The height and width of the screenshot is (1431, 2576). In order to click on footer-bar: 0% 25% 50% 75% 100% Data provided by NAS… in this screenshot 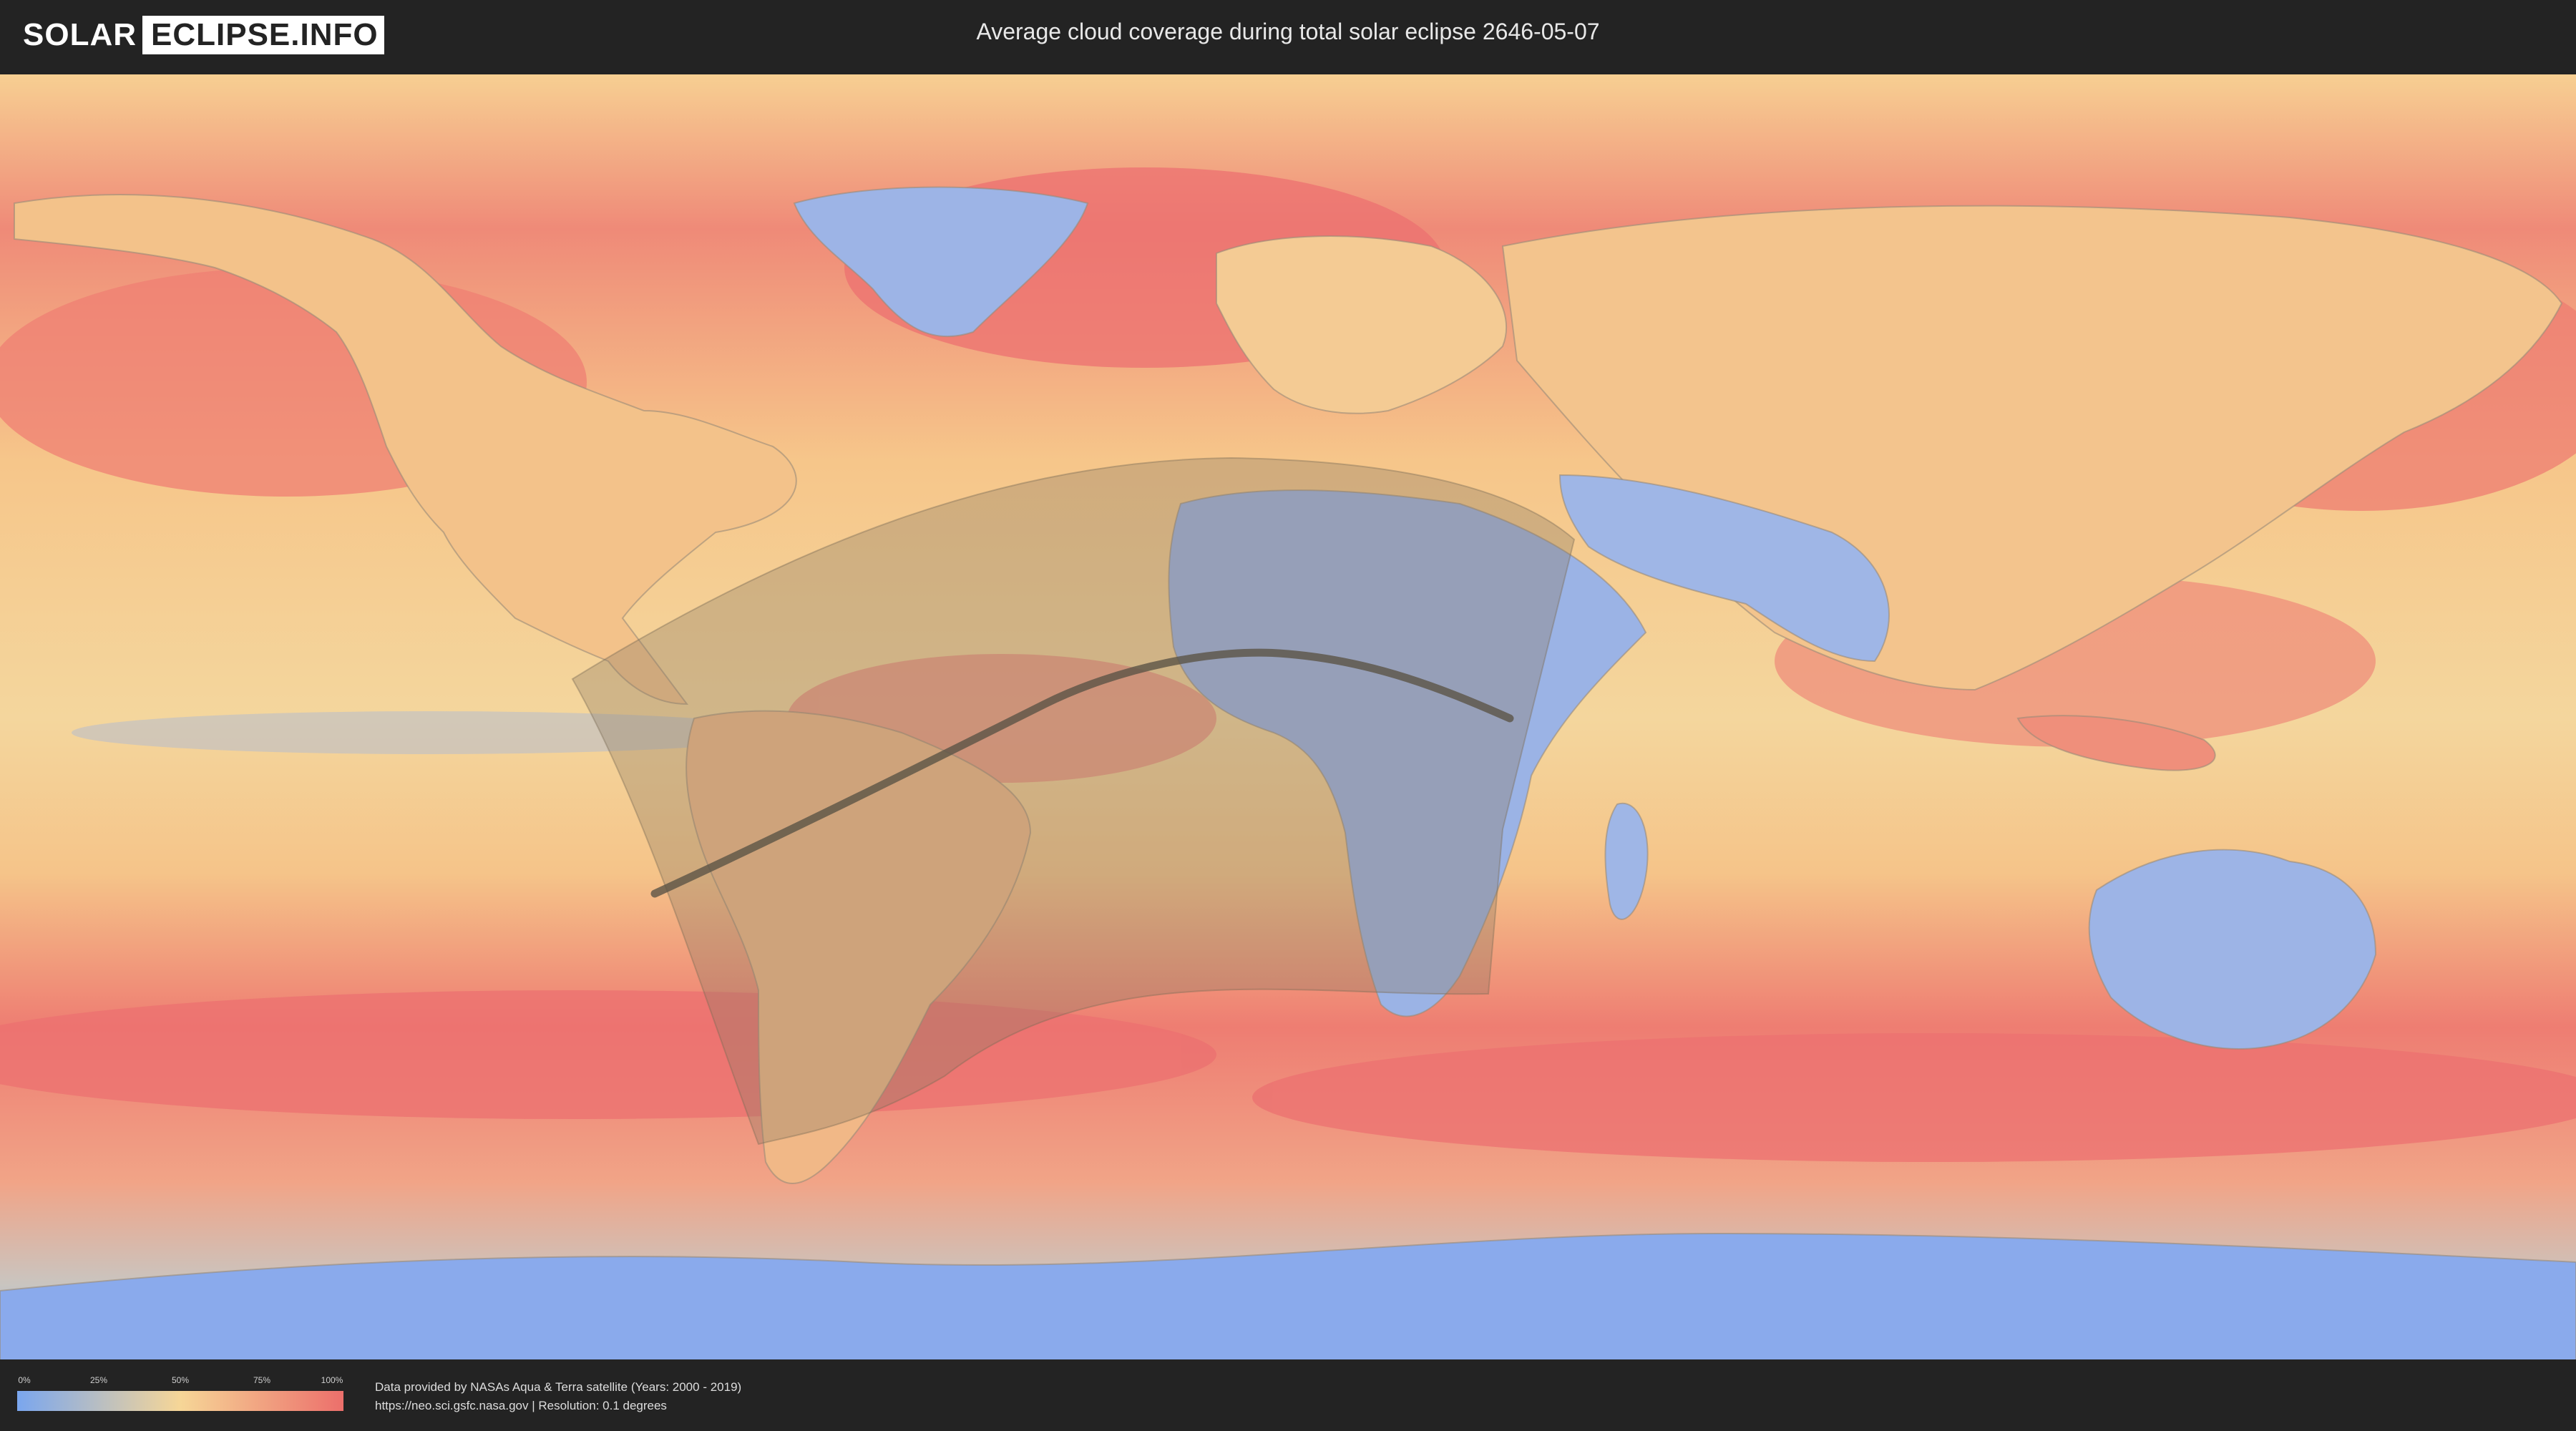, I will do `click(1288, 1395)`.